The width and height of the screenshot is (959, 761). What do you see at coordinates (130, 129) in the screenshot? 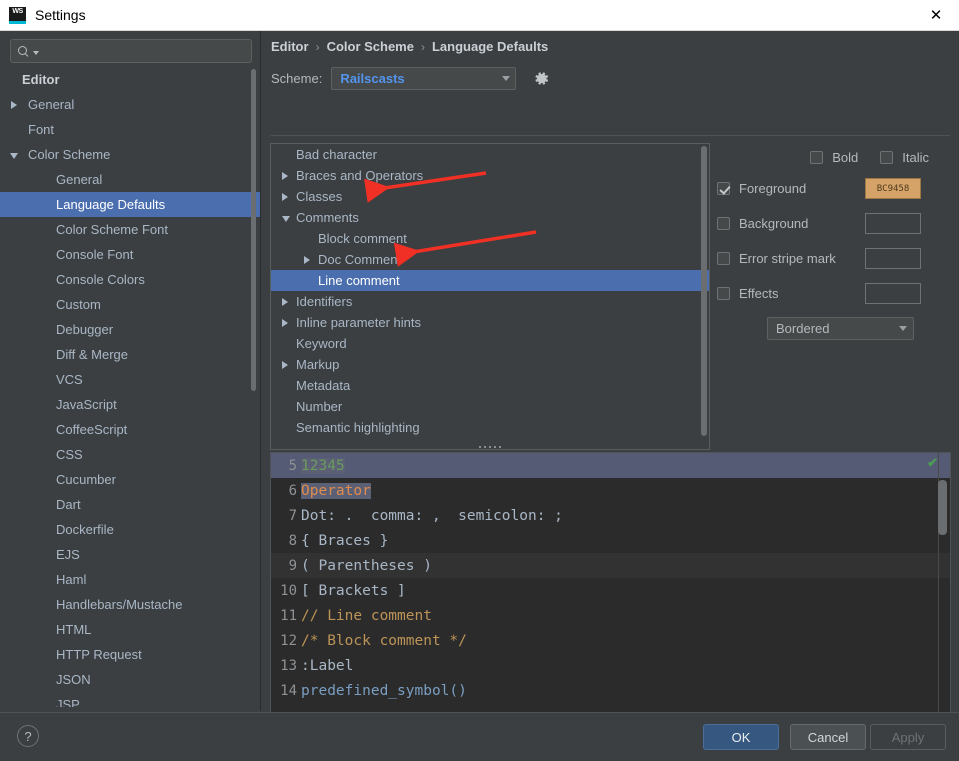
I see `sidebar-item-font: Font` at bounding box center [130, 129].